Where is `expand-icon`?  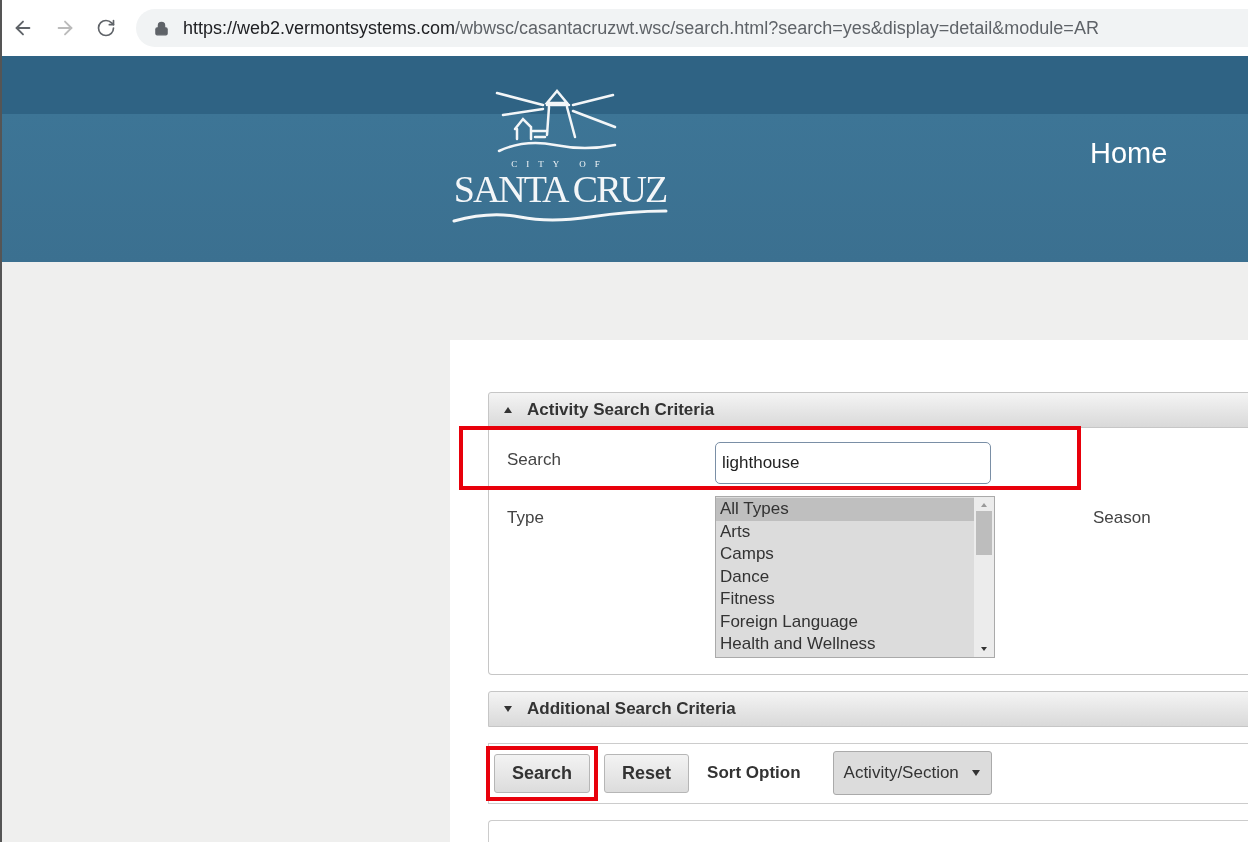 expand-icon is located at coordinates (508, 708).